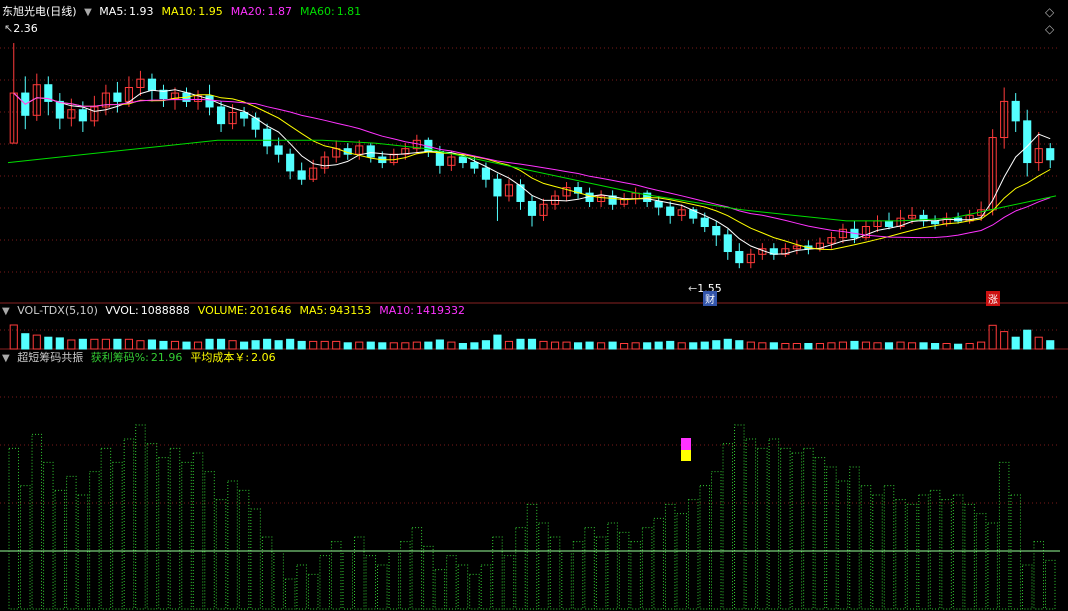  Describe the element at coordinates (220, 357) in the screenshot. I see `chip-indicator-label: 平均成本￥:` at that location.